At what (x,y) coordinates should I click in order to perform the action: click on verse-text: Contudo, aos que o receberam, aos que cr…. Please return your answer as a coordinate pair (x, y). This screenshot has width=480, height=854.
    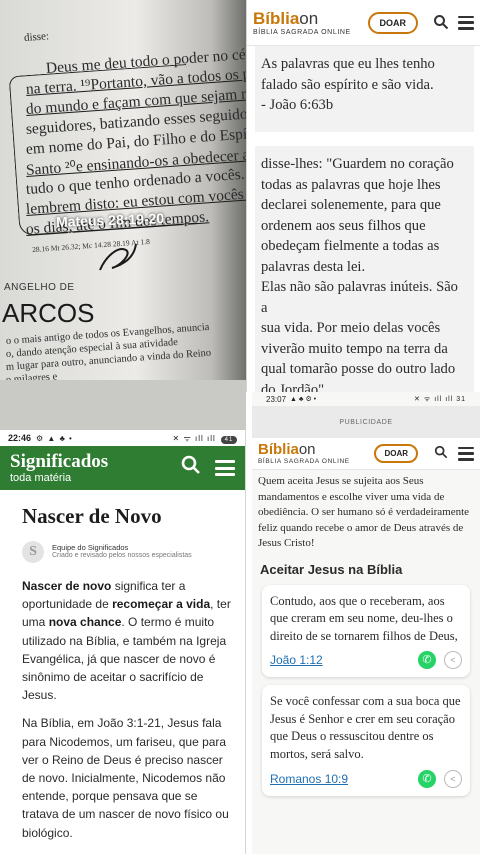
    Looking at the image, I should click on (364, 618).